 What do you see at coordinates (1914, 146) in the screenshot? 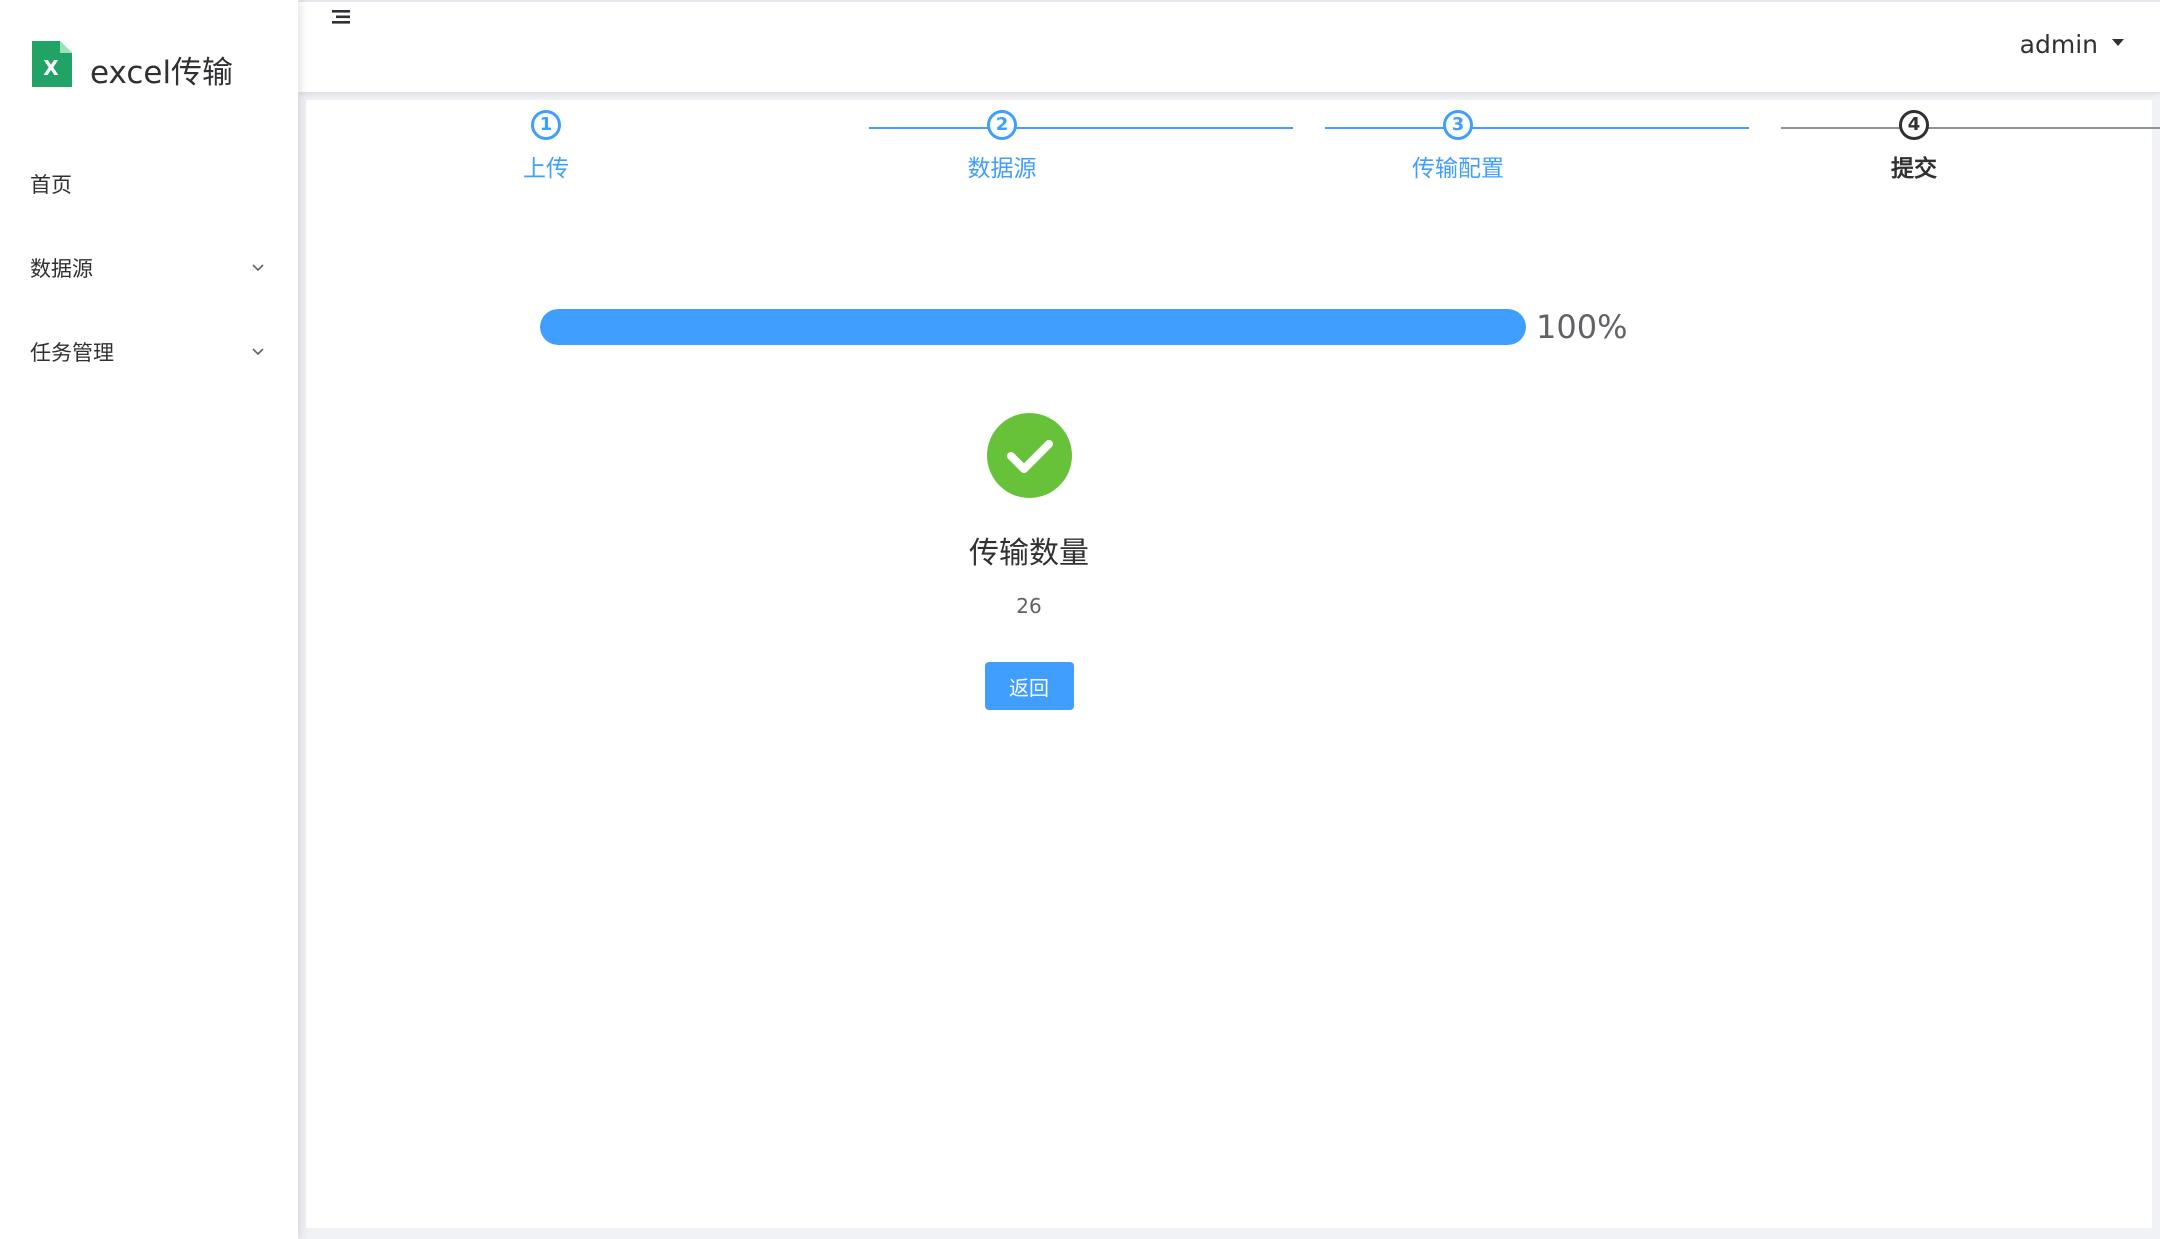
I see `step-submit: 4 提交` at bounding box center [1914, 146].